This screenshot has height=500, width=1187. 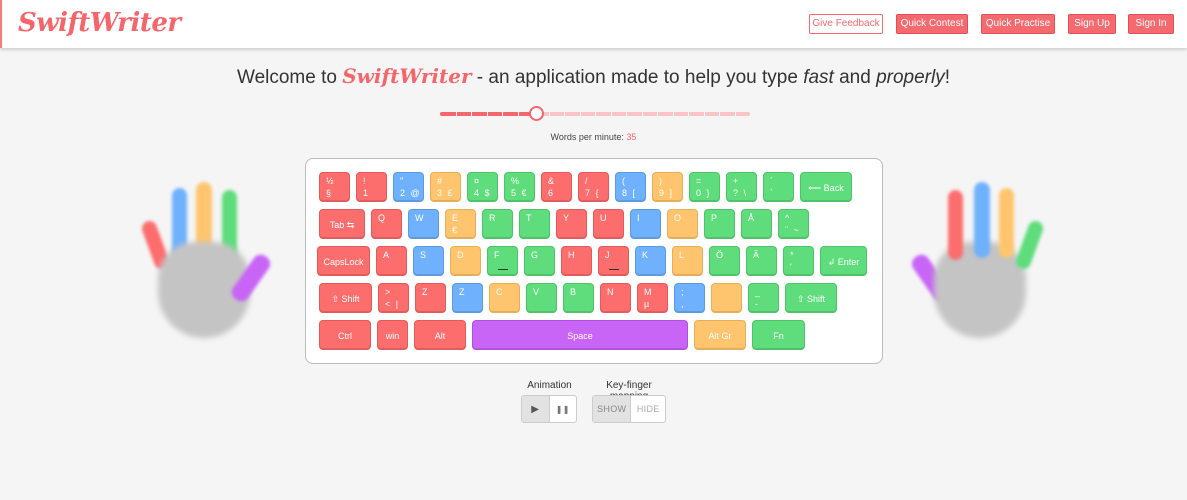 I want to click on key: & 6, so click(x=556, y=187).